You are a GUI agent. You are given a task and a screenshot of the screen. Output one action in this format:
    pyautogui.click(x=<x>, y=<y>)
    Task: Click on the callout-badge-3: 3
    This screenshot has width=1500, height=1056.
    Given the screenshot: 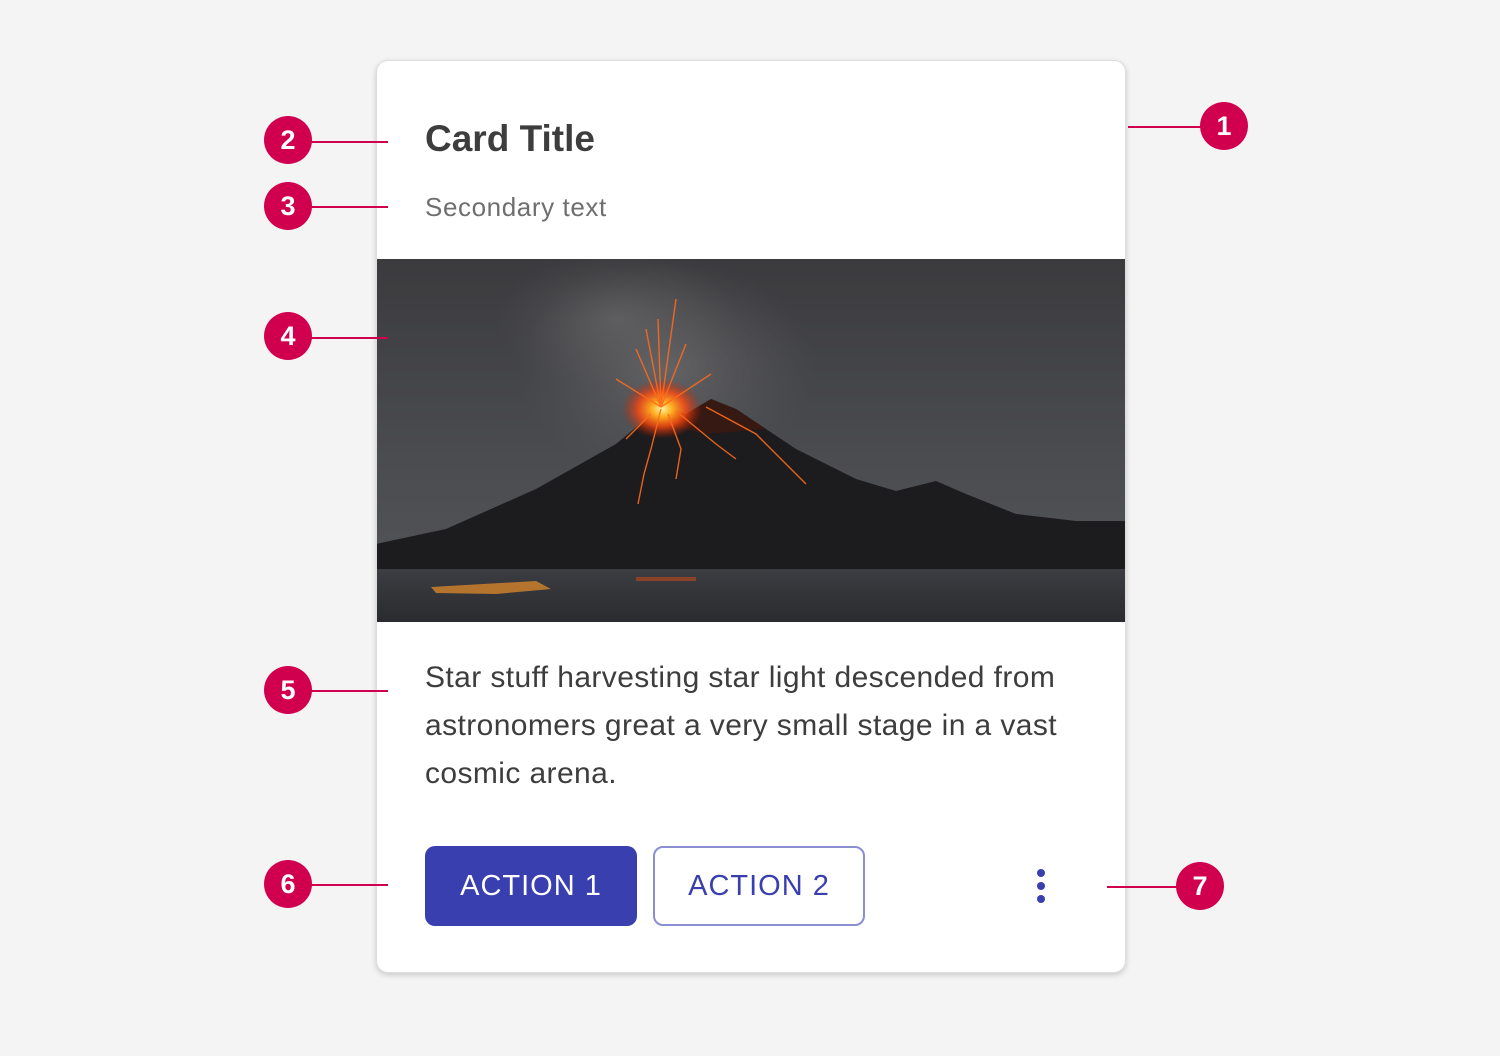 What is the action you would take?
    pyautogui.click(x=288, y=206)
    